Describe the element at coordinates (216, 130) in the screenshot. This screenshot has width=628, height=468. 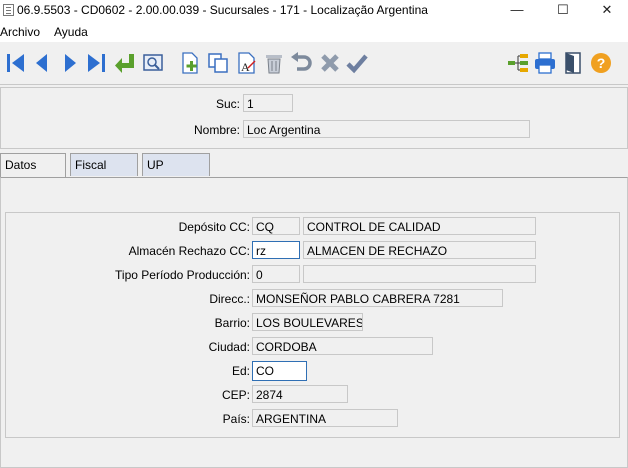
I see `nombre-label: Nombre:` at that location.